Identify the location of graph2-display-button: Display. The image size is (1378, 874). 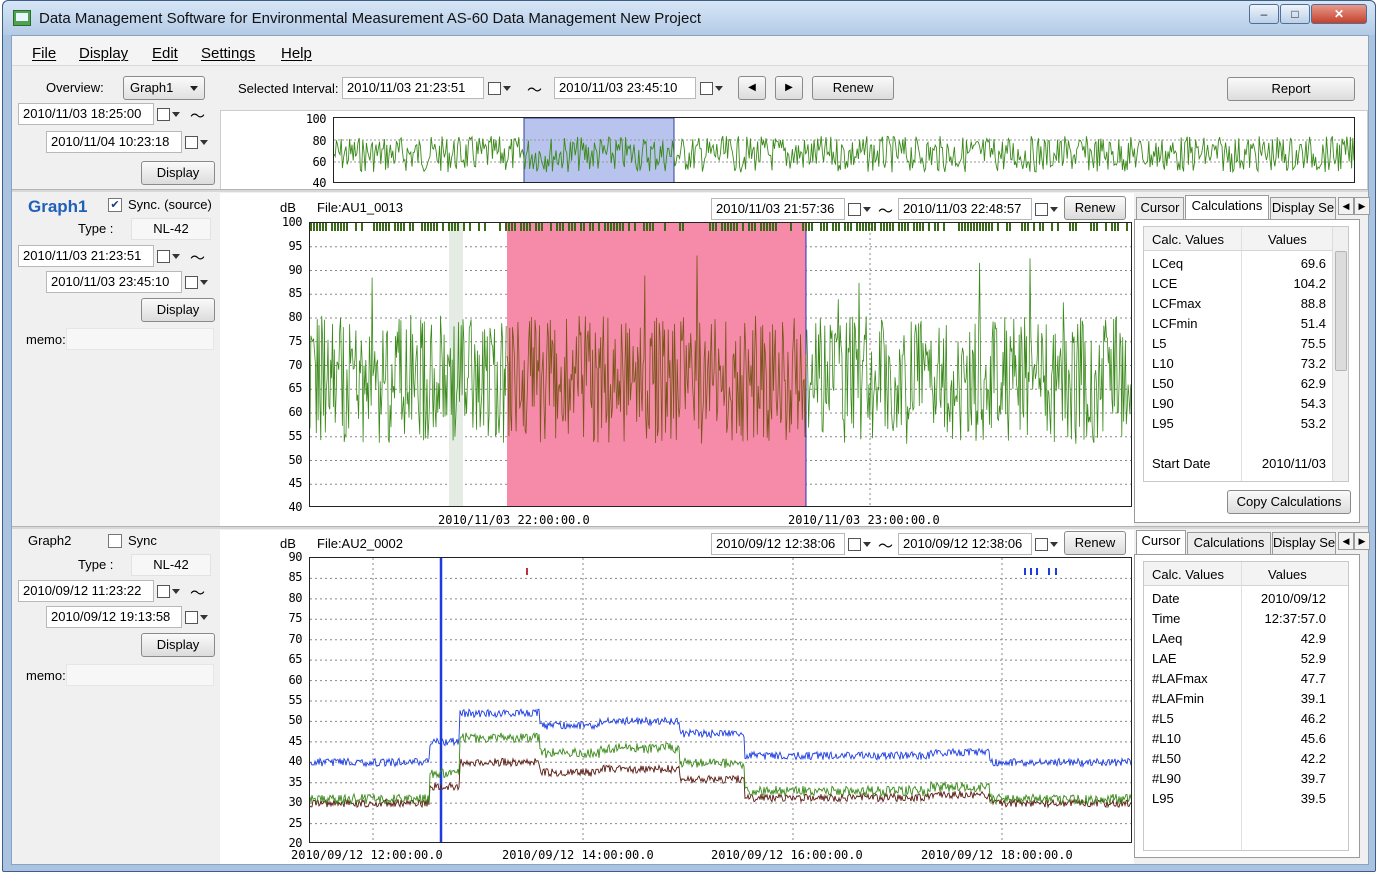
(178, 645).